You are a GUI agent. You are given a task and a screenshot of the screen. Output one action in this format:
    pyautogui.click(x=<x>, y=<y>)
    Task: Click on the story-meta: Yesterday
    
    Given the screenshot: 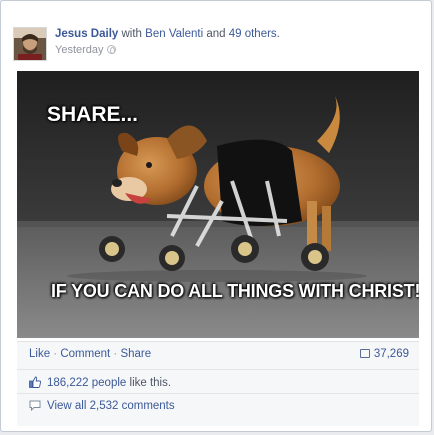 What is the action you would take?
    pyautogui.click(x=85, y=50)
    